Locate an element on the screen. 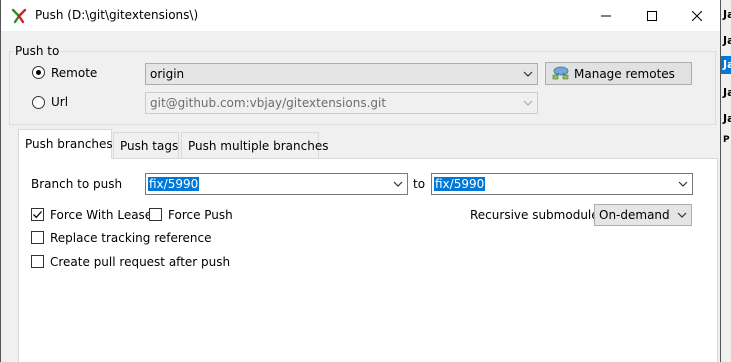  minimize-icon is located at coordinates (606, 15).